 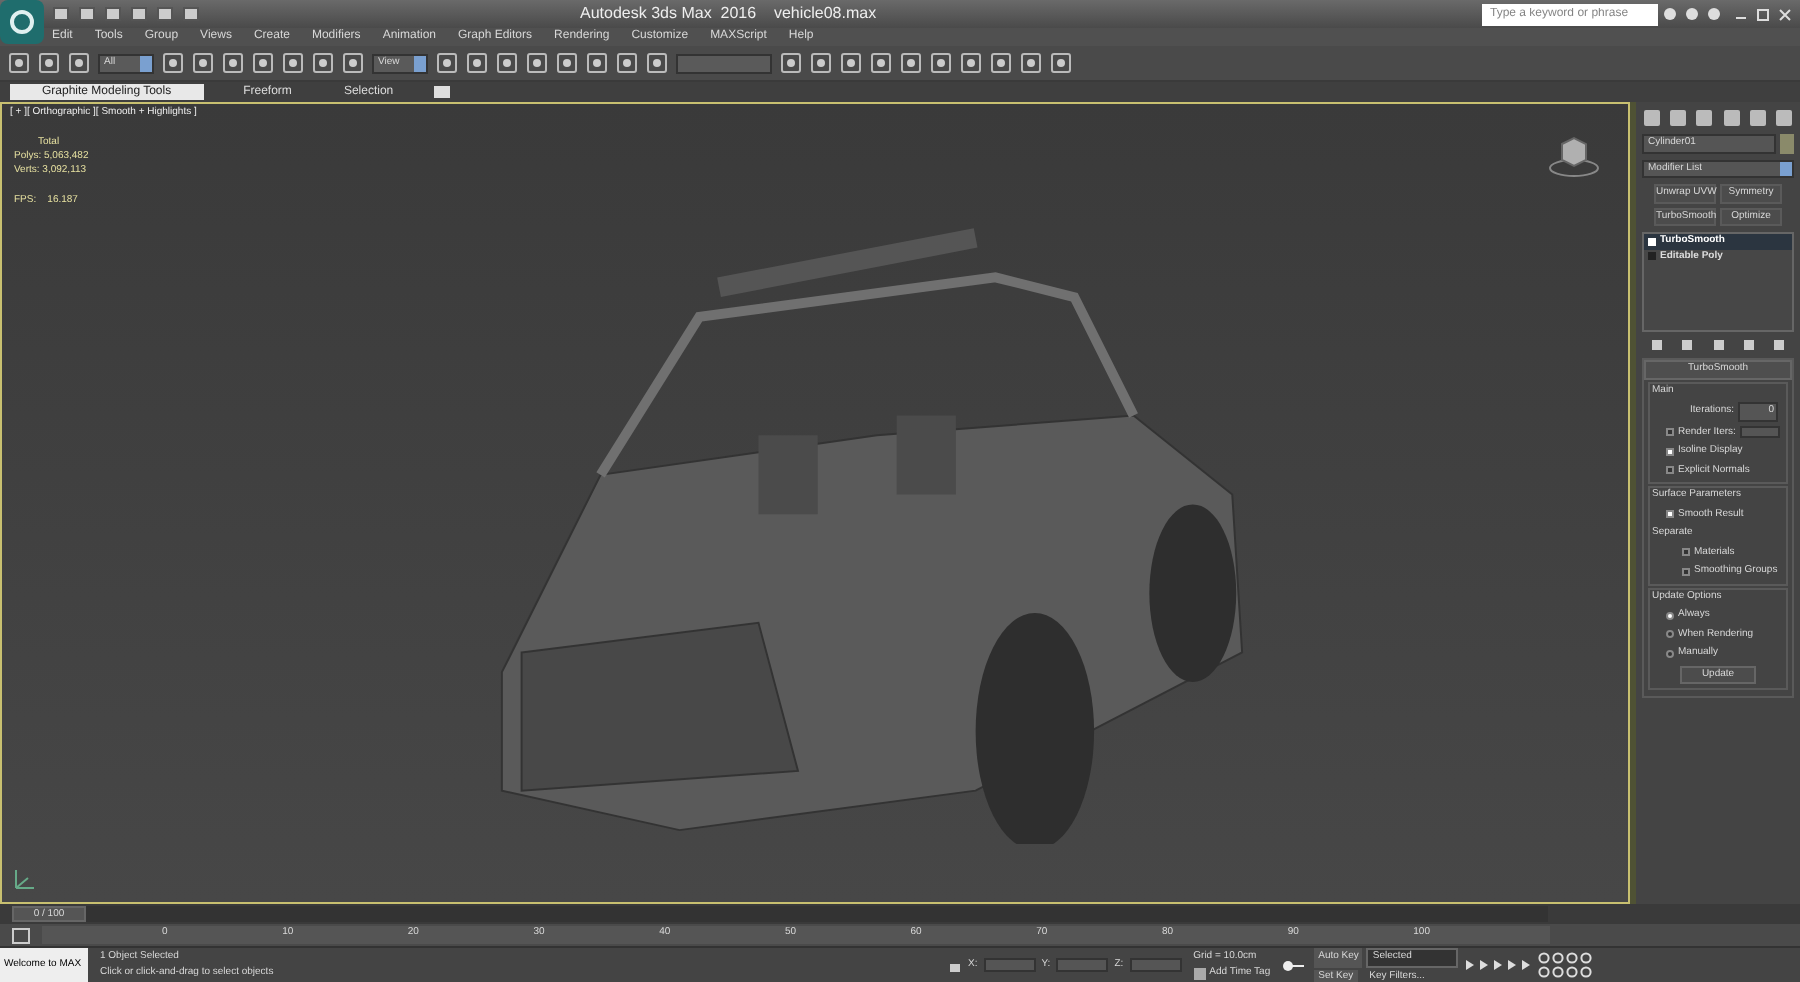 I want to click on restore-icon, so click(x=1763, y=14).